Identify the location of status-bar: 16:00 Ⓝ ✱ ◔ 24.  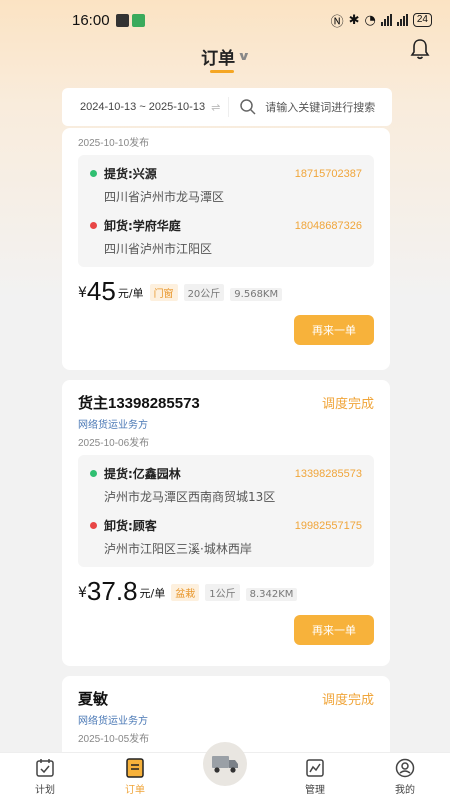
(225, 20).